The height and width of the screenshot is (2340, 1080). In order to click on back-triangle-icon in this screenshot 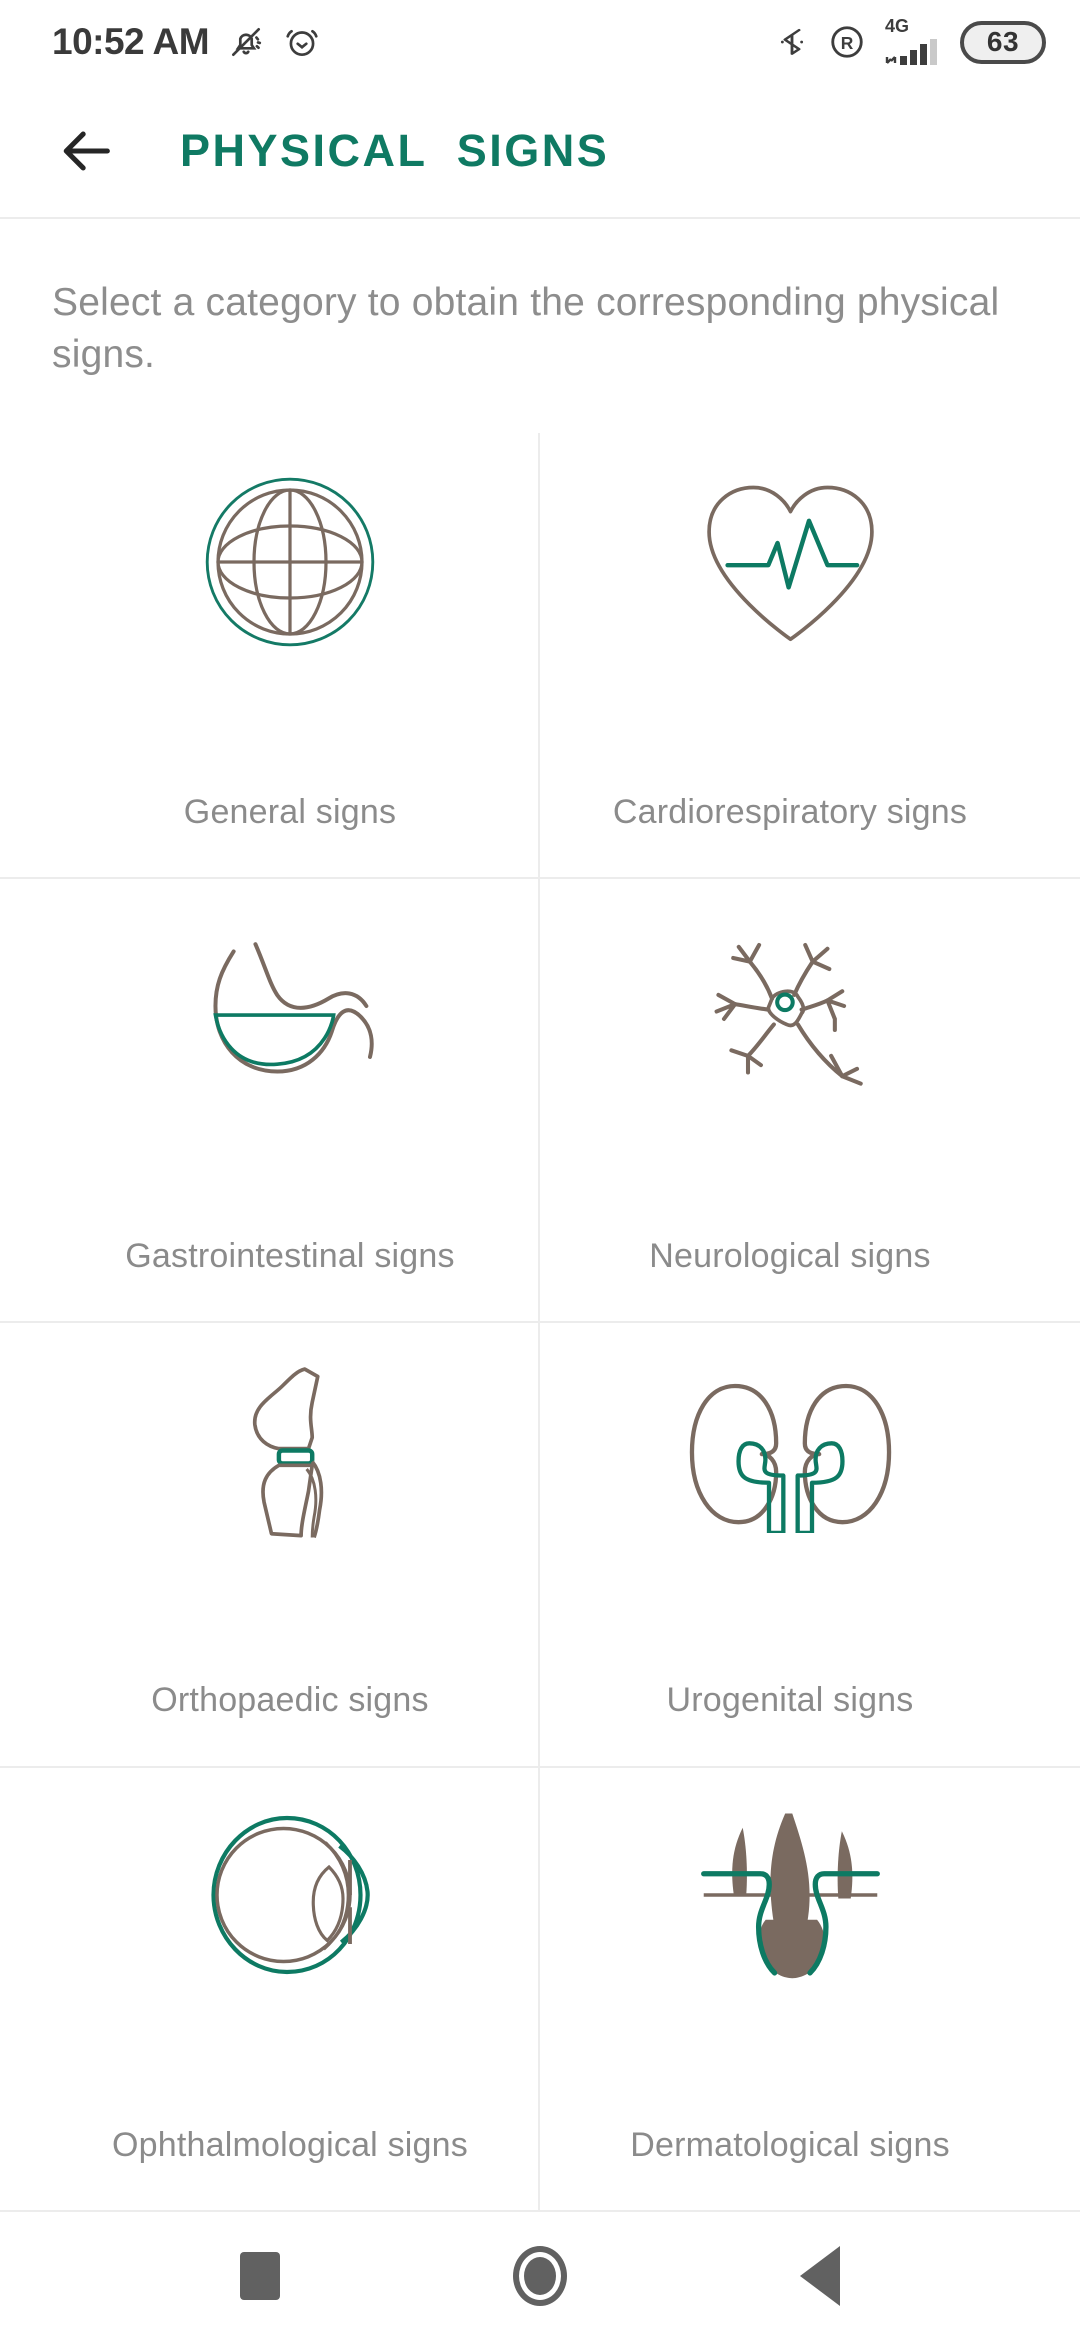, I will do `click(820, 2276)`.